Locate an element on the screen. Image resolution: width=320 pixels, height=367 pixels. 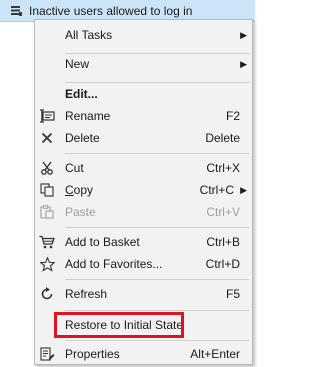
menu-item-copy: Copy Ctrl+C ▶ is located at coordinates (143, 190).